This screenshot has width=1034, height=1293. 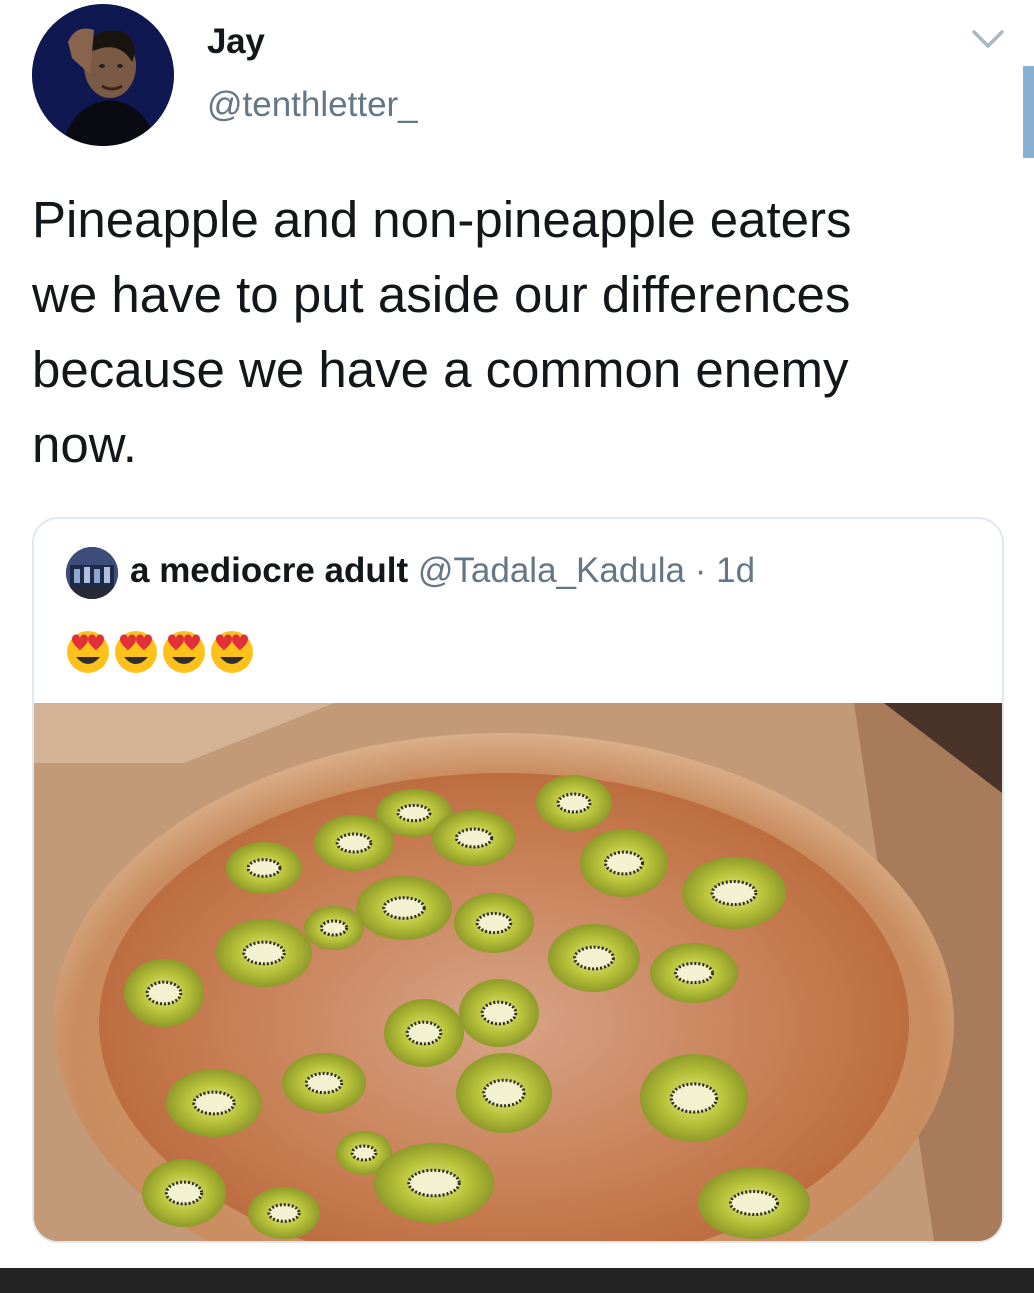 I want to click on author-avatar-image, so click(x=103, y=75).